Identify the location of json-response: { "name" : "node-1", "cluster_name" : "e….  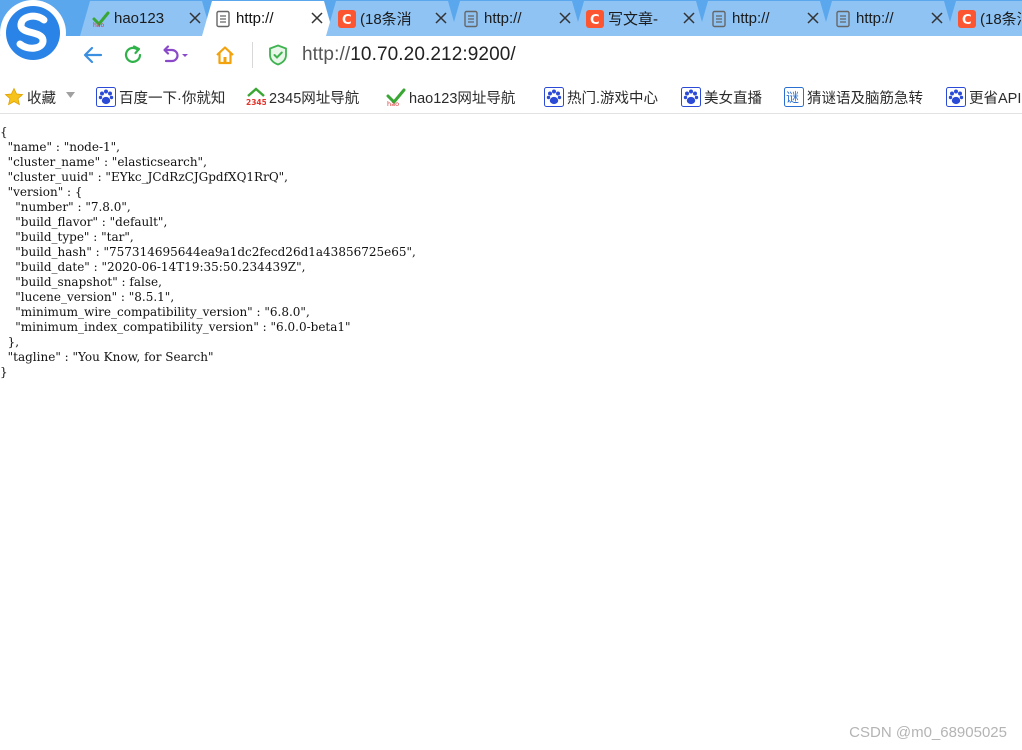
(208, 252).